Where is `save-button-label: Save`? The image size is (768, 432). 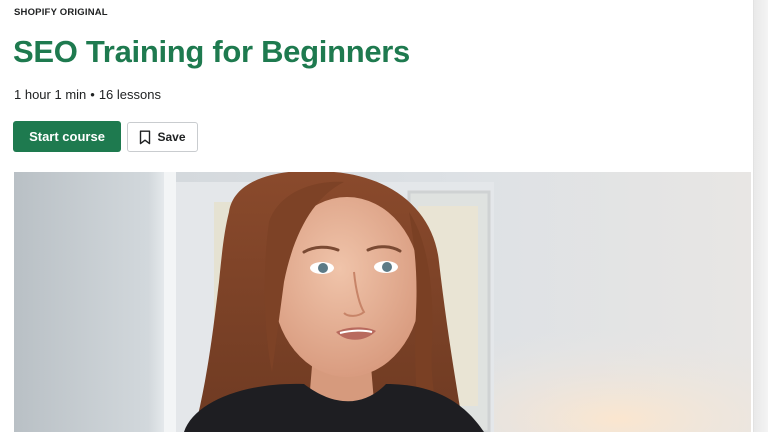 save-button-label: Save is located at coordinates (171, 137).